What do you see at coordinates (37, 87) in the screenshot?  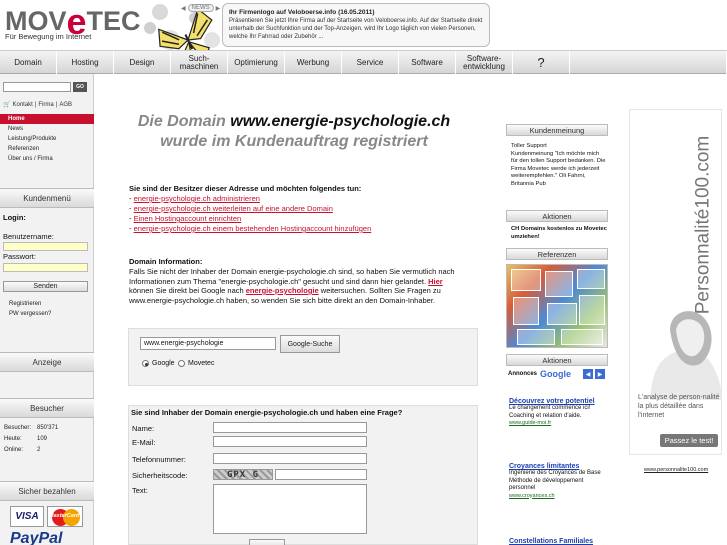 I see `site-search-input` at bounding box center [37, 87].